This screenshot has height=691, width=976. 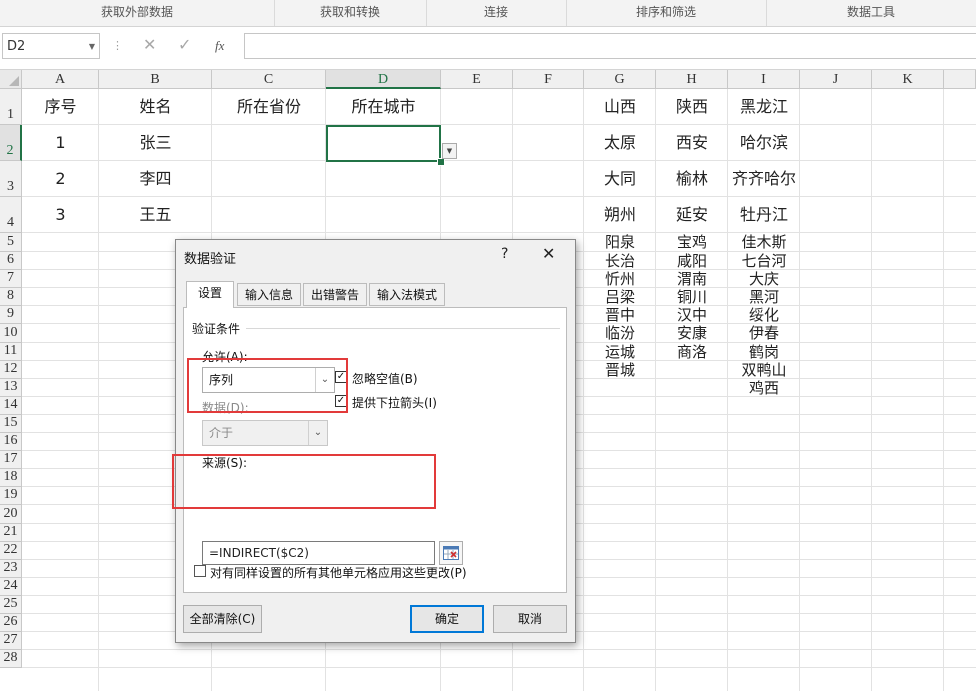 What do you see at coordinates (383, 79) in the screenshot?
I see `column-header-d: D` at bounding box center [383, 79].